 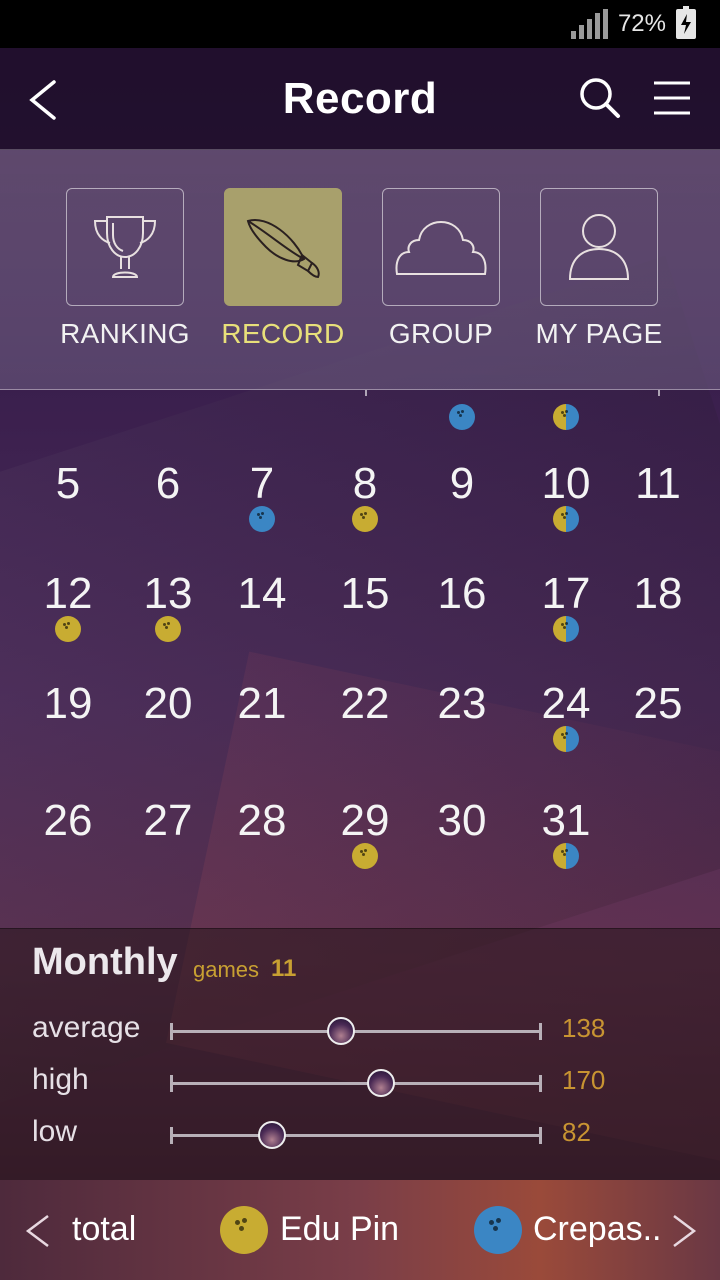 I want to click on calendar-day: 5, so click(x=68, y=513).